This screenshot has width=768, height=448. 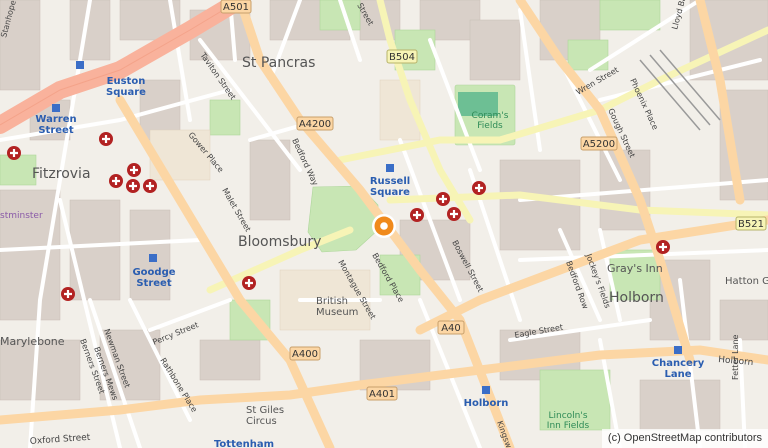 What do you see at coordinates (735, 357) in the screenshot?
I see `svg-text: Fetter Lane` at bounding box center [735, 357].